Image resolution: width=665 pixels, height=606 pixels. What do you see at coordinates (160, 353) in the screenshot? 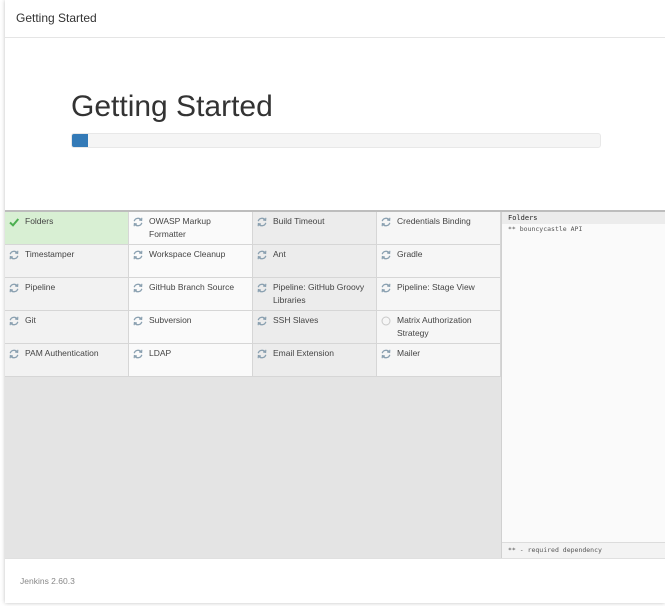
I see `plugin-name: LDAP` at bounding box center [160, 353].